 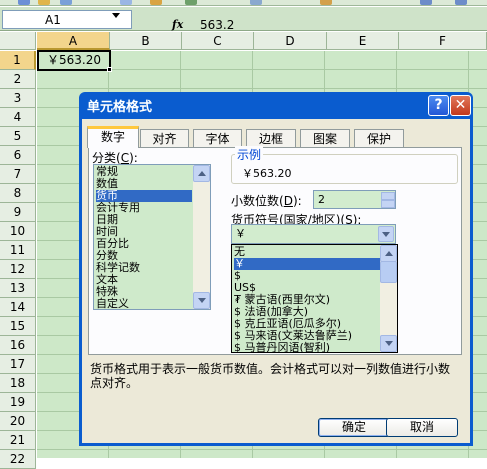 I want to click on row-header: 19, so click(x=18, y=402).